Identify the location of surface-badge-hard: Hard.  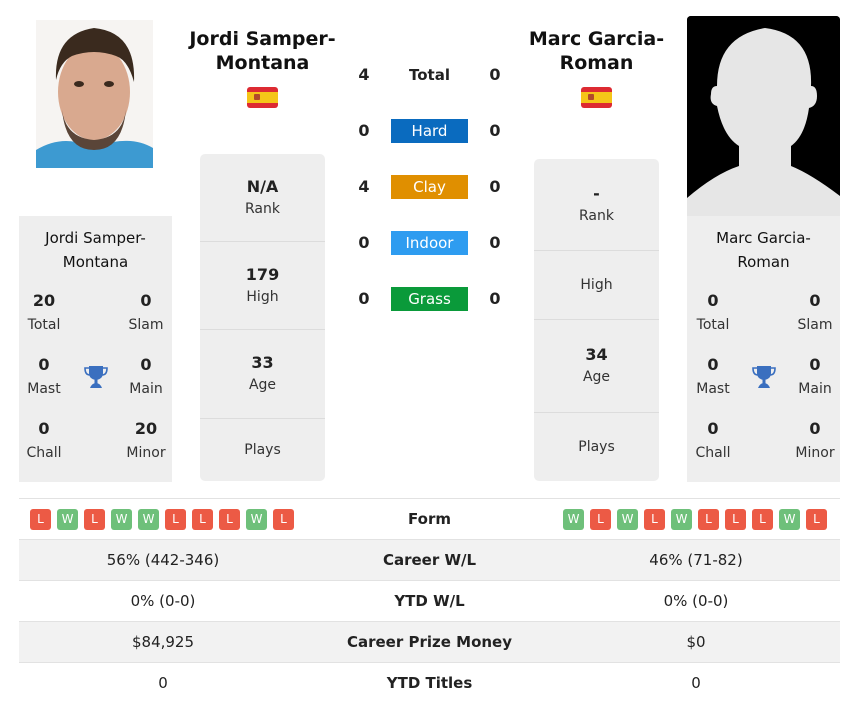
(429, 131).